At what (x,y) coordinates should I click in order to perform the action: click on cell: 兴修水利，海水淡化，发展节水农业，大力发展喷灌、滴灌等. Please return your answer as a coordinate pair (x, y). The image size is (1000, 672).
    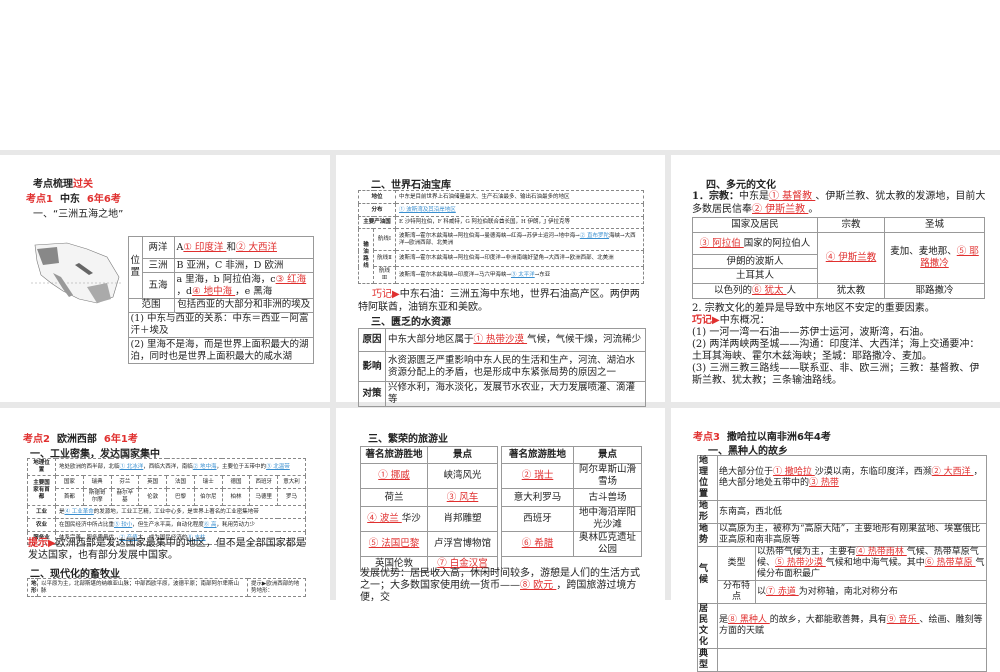
    Looking at the image, I should click on (515, 394).